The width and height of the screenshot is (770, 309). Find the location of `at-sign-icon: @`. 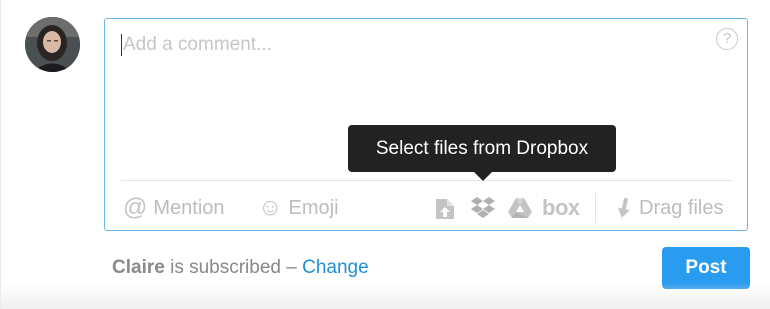

at-sign-icon: @ is located at coordinates (135, 207).